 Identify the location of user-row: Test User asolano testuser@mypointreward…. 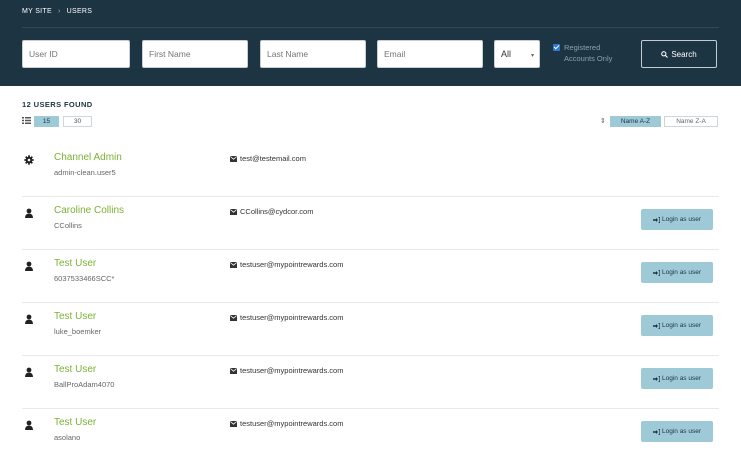
(370, 430).